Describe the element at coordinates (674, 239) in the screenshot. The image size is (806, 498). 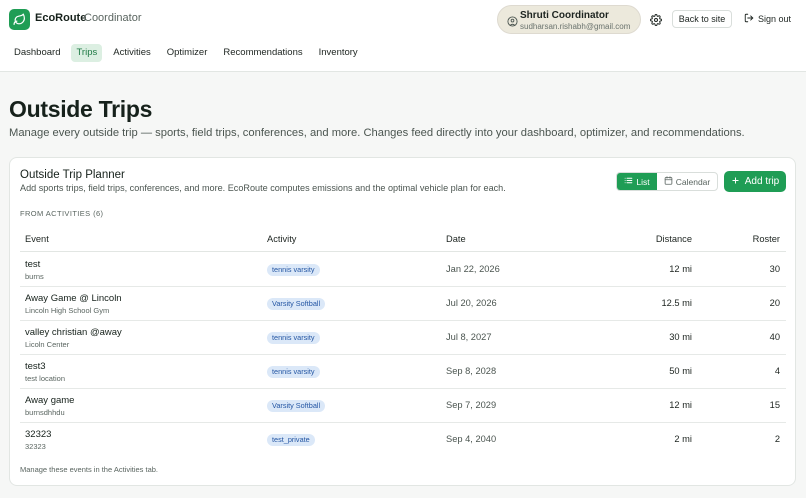
I see `column-header-distance: Distance` at that location.